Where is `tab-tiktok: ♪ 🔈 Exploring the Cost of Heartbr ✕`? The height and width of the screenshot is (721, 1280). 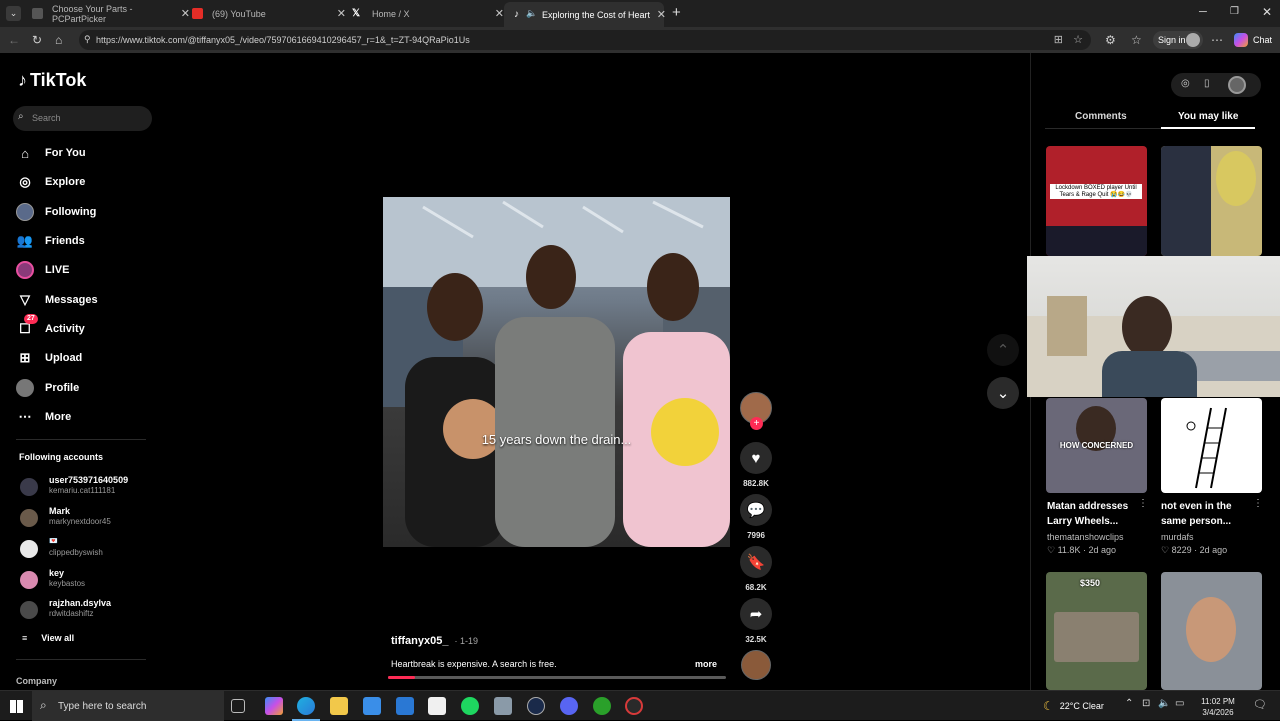
tab-tiktok: ♪ 🔈 Exploring the Cost of Heartbr ✕ is located at coordinates (585, 14).